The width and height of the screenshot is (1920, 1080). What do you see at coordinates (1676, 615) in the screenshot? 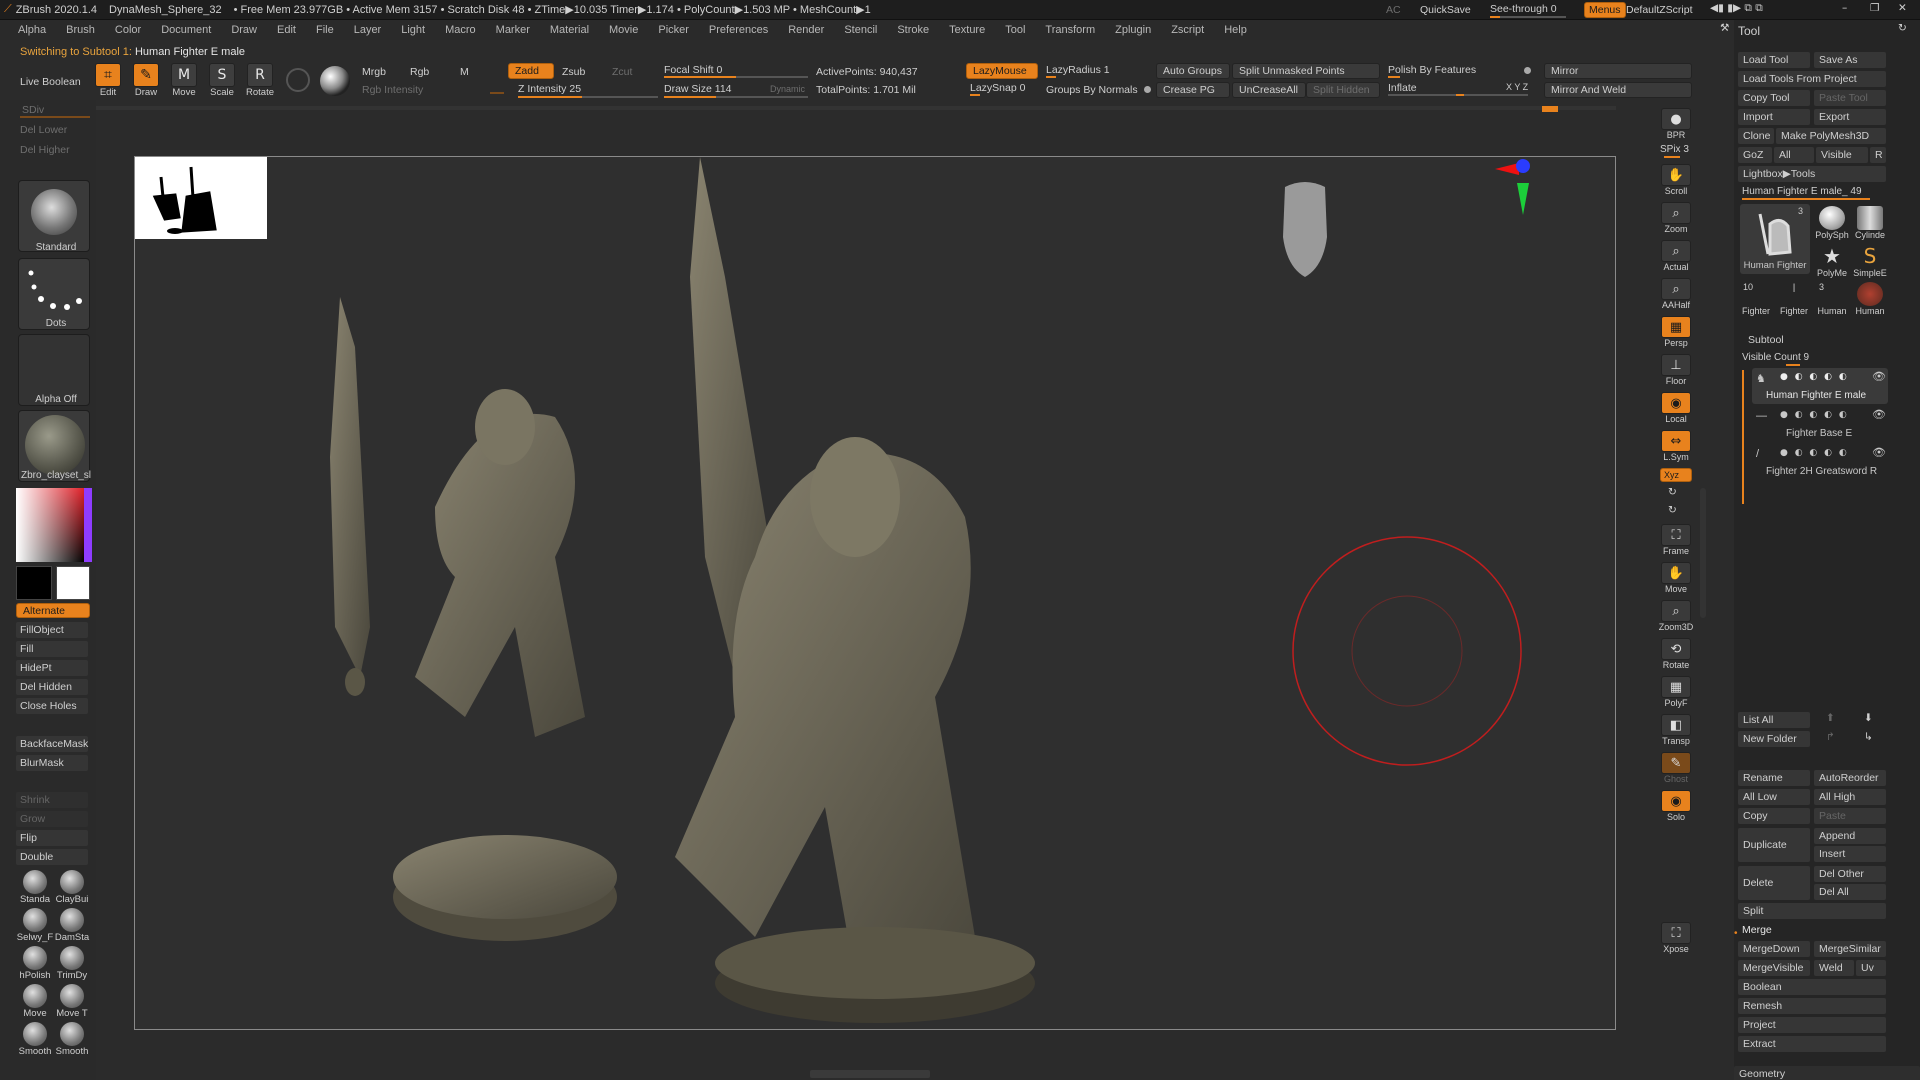
I see `zoom3d-button: ⌕ Zoom3D` at bounding box center [1676, 615].